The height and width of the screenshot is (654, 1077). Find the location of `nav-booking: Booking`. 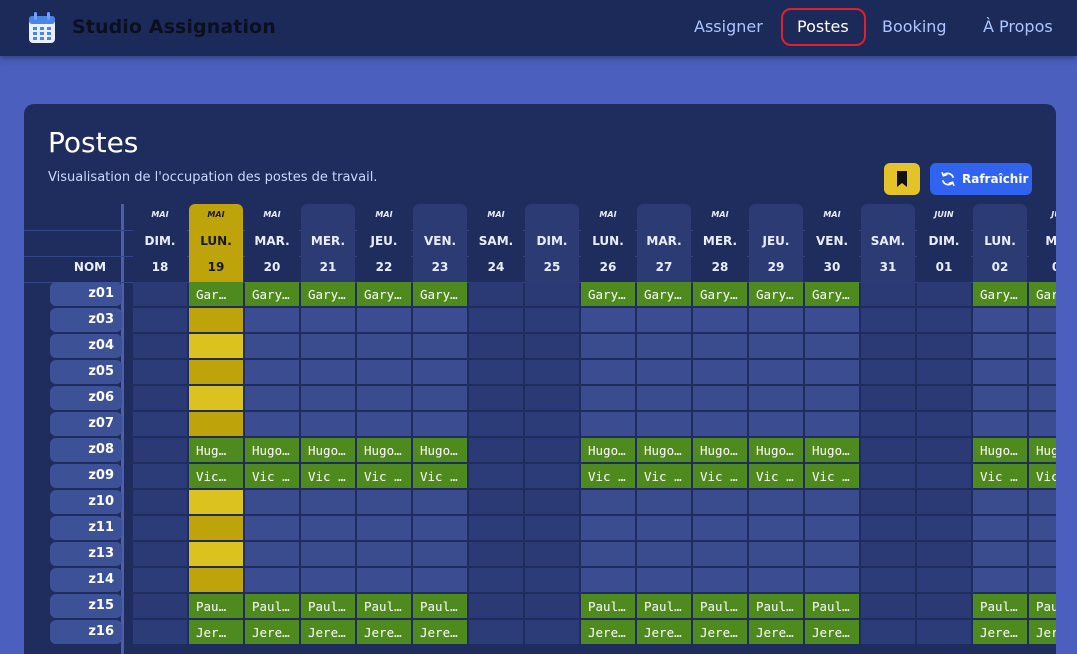

nav-booking: Booking is located at coordinates (914, 26).